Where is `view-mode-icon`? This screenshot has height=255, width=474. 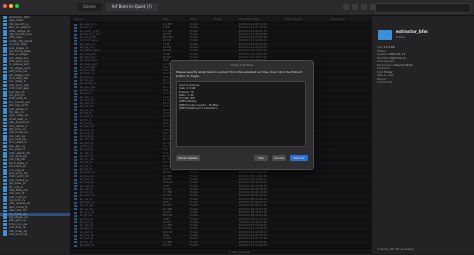 view-mode-icon is located at coordinates (346, 7).